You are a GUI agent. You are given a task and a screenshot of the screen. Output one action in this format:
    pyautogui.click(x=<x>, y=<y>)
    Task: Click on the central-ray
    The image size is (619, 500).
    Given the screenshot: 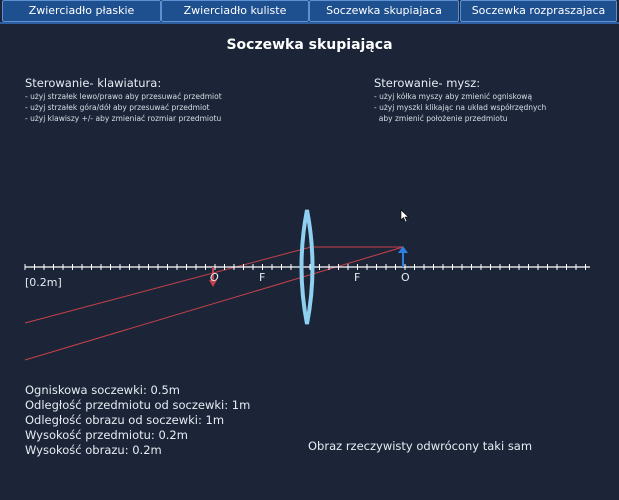 What is the action you would take?
    pyautogui.click(x=214, y=303)
    